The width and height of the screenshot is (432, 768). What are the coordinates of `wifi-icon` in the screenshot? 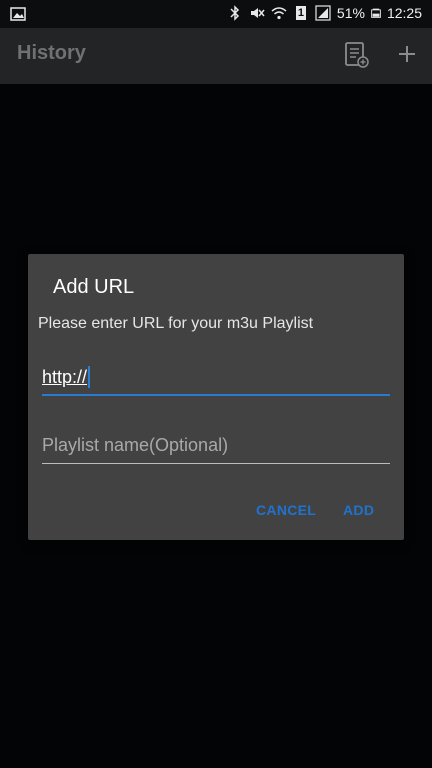 It's located at (279, 13).